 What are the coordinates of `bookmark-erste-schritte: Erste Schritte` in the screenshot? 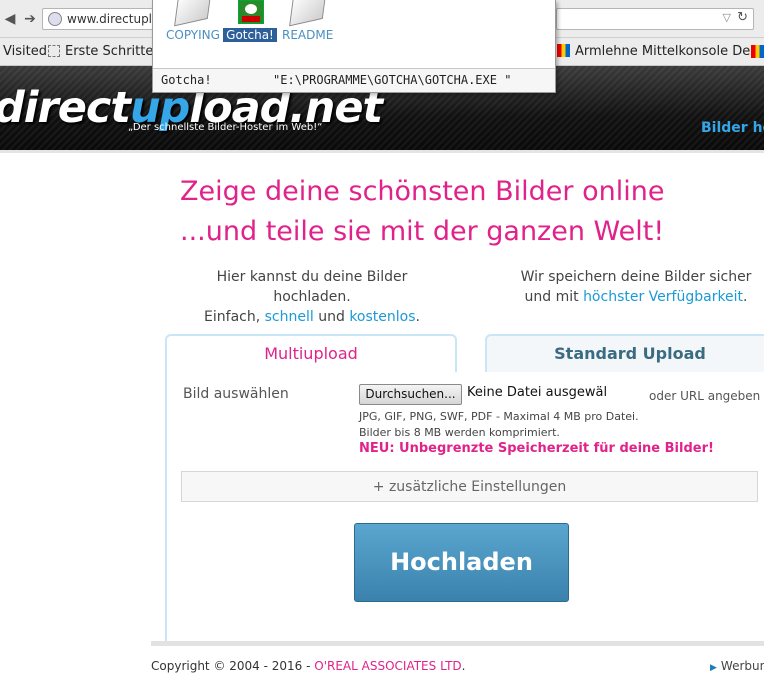 It's located at (100, 51).